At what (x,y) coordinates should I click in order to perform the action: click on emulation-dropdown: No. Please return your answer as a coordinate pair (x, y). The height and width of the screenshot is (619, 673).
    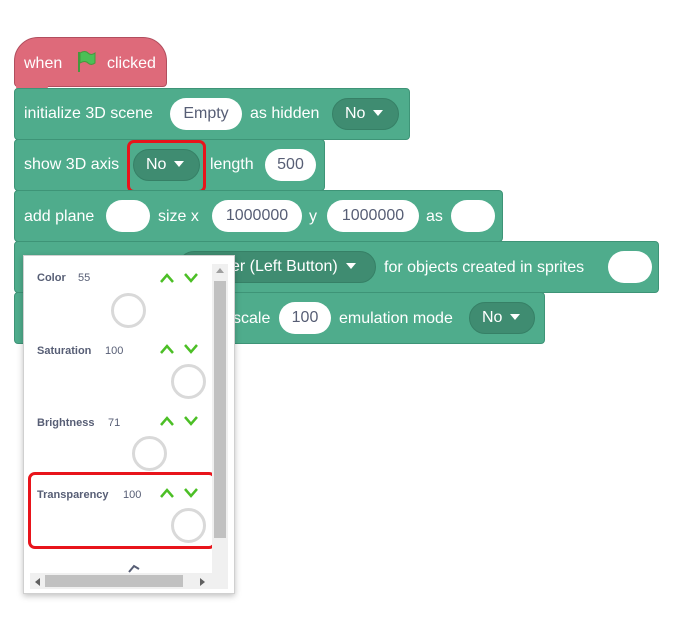
    Looking at the image, I should click on (502, 318).